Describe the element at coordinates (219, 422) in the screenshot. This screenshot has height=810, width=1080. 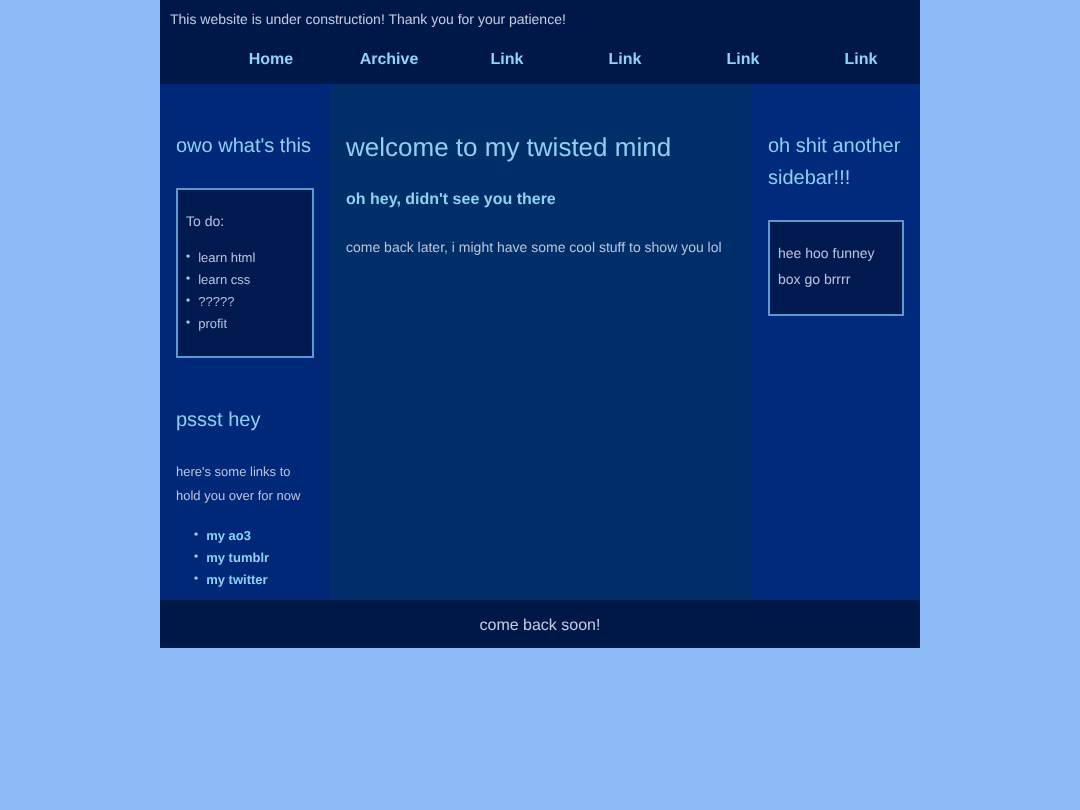
I see `sidebar-heading: pssst hey` at that location.